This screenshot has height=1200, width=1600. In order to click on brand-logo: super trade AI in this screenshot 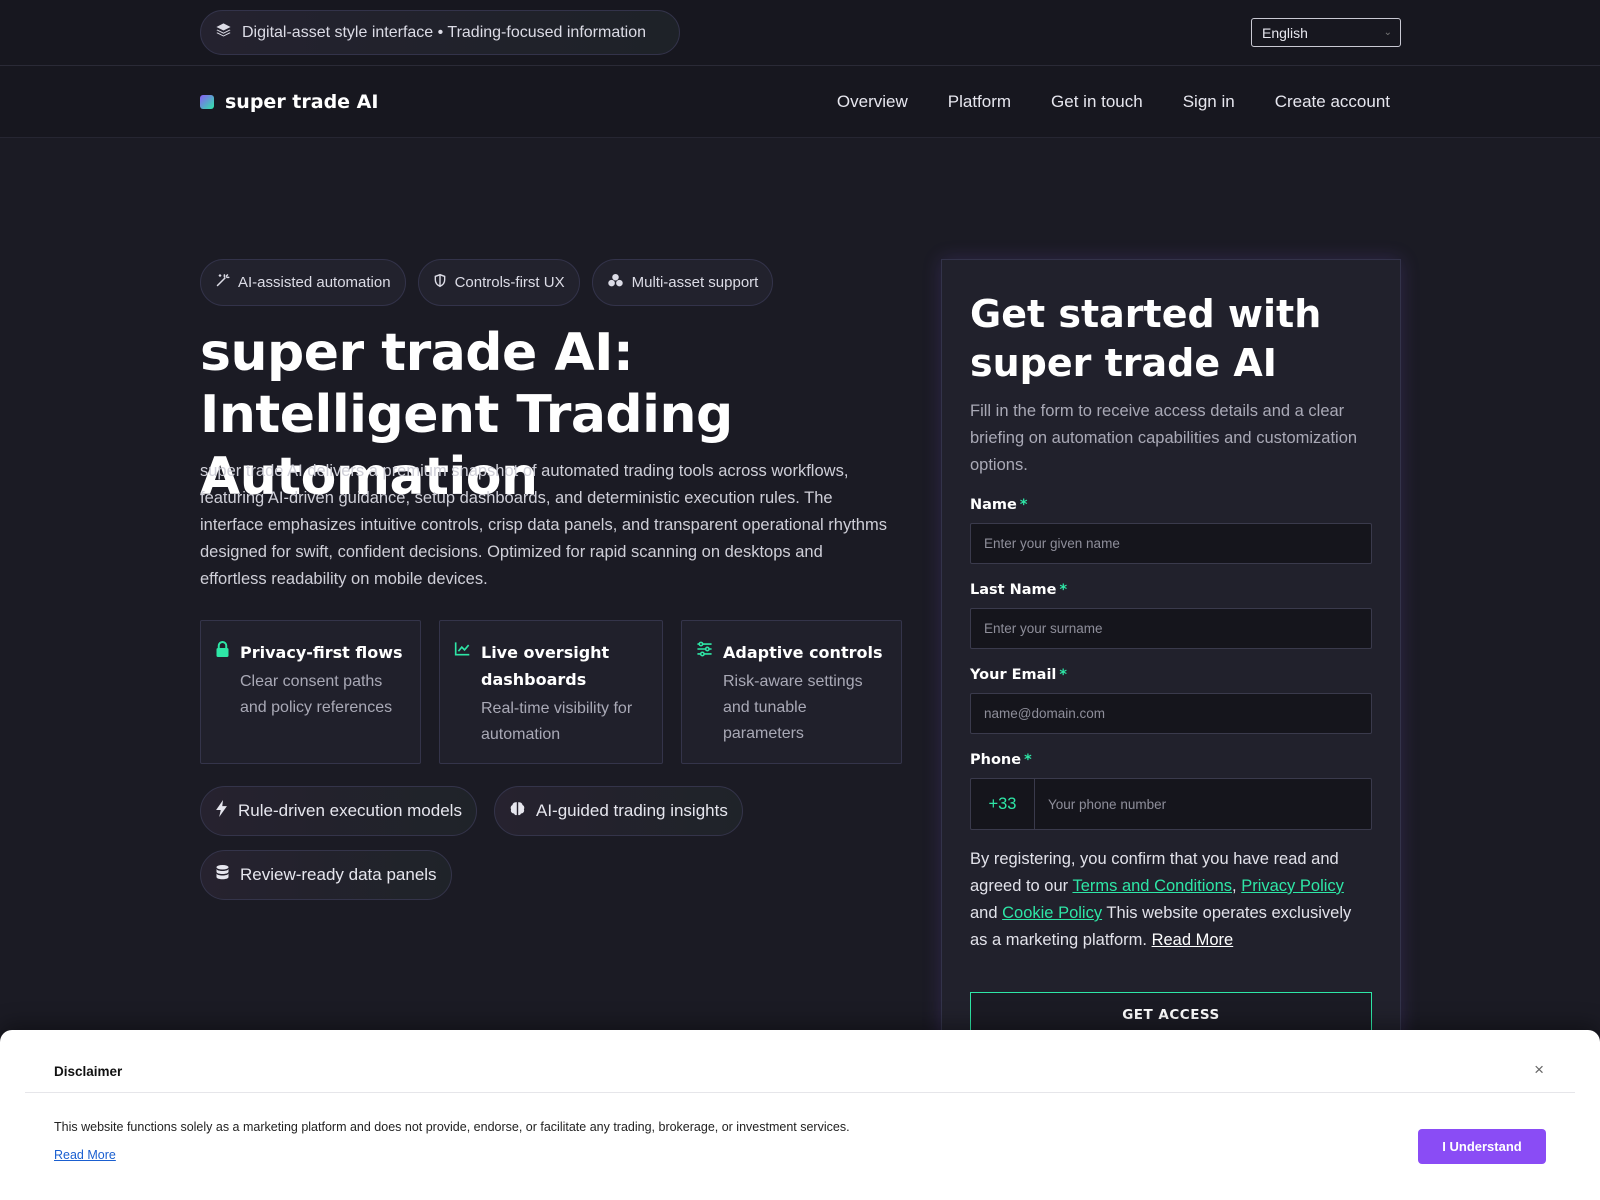, I will do `click(289, 102)`.